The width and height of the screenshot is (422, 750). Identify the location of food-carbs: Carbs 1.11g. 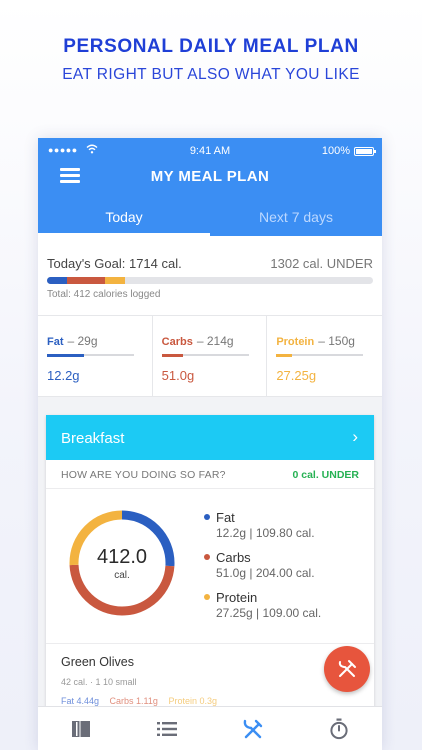
(133, 701).